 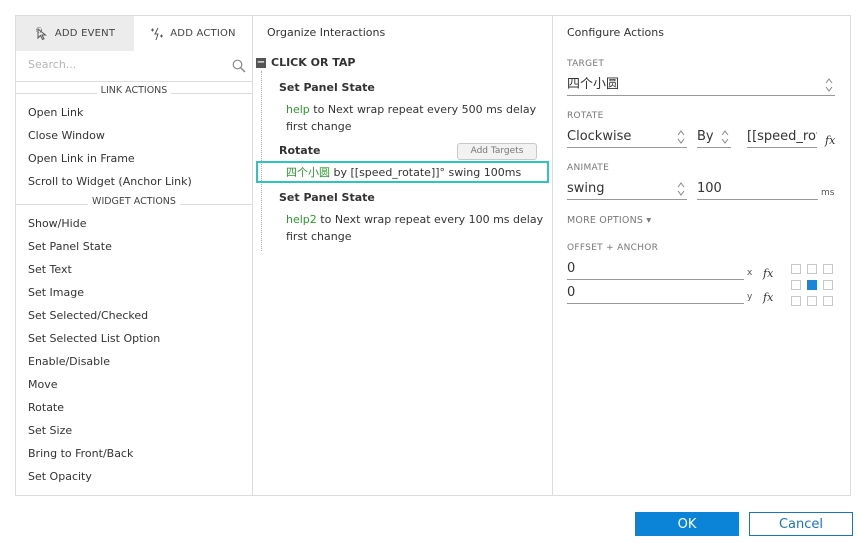 I want to click on action-rotate: Rotate, so click(x=134, y=407).